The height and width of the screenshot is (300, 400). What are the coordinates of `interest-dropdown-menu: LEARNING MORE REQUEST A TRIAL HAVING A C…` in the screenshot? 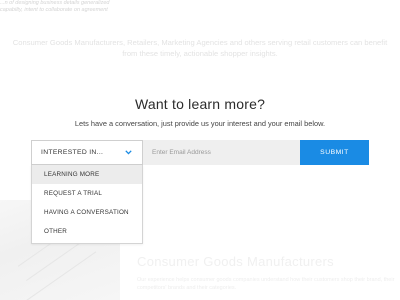 It's located at (87, 204).